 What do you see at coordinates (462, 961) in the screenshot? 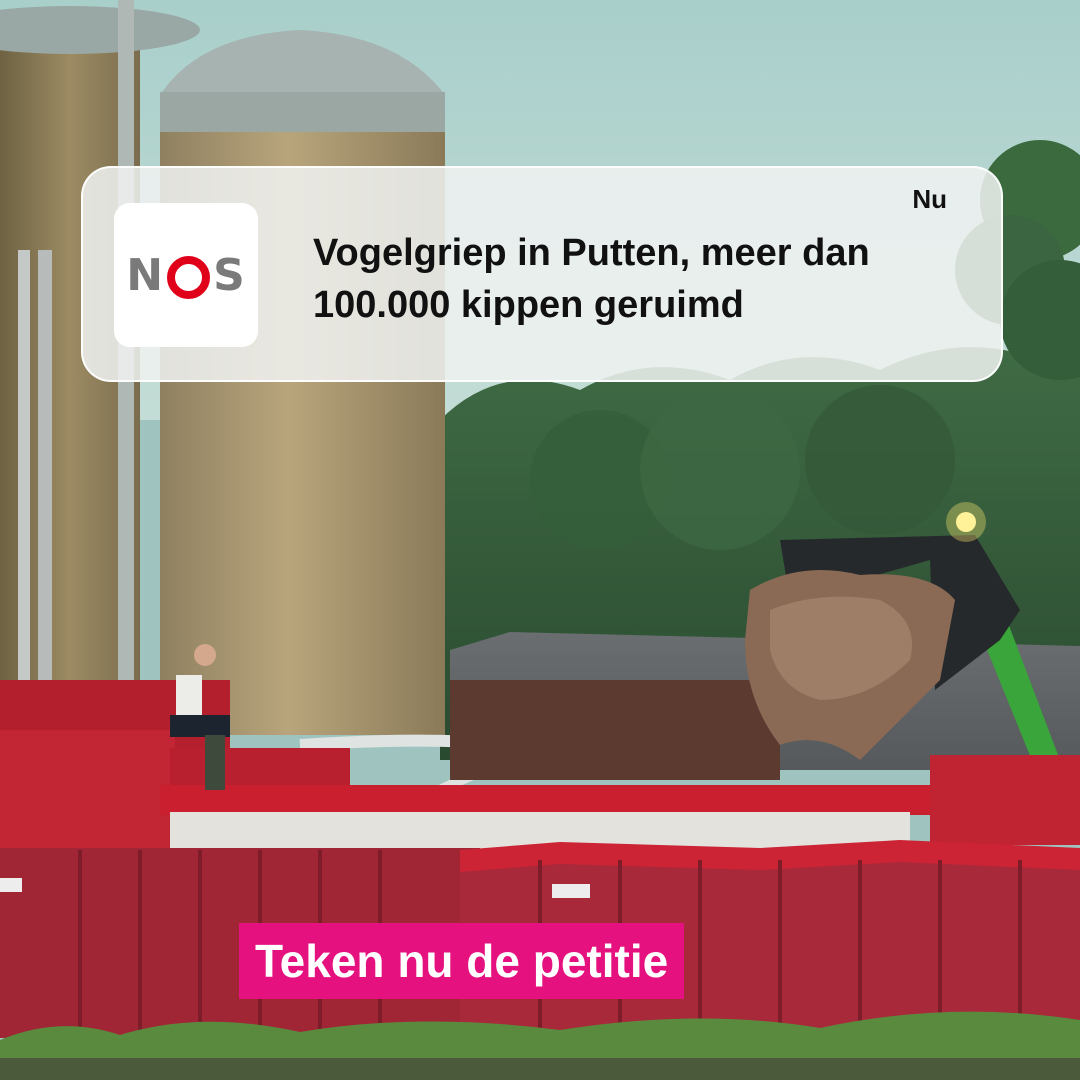
I see `sign-petition-button: Teken nu de petitie` at bounding box center [462, 961].